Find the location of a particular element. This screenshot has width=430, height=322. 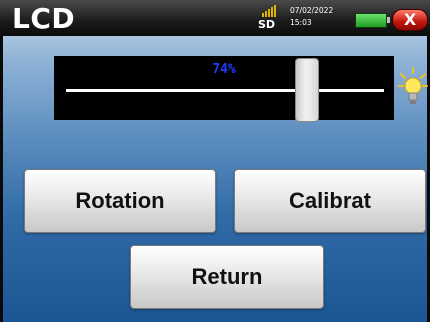

title-bar: LCD SD 07/02/2022 15:03 X is located at coordinates (215, 18).